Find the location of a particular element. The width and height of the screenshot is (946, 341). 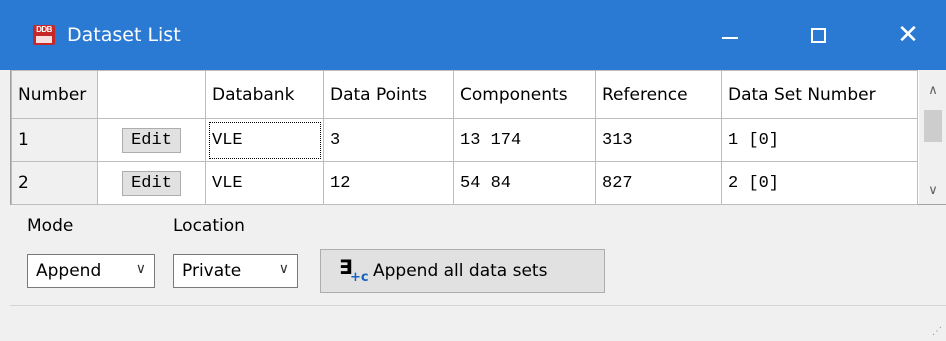

resize-grip-icon: ⋰ is located at coordinates (937, 331).